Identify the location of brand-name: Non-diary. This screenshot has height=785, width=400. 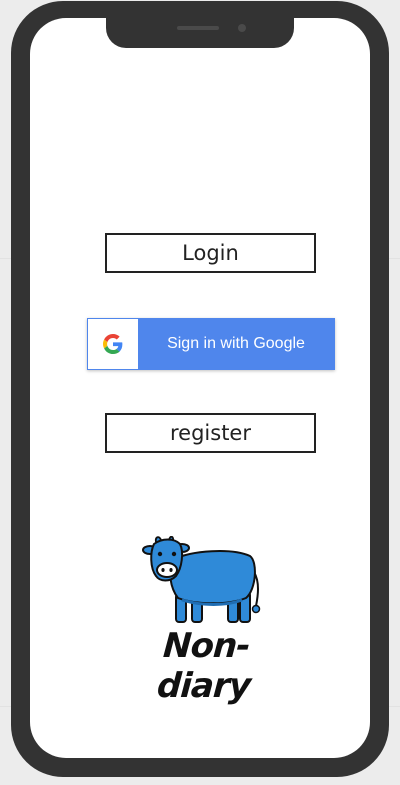
(203, 666).